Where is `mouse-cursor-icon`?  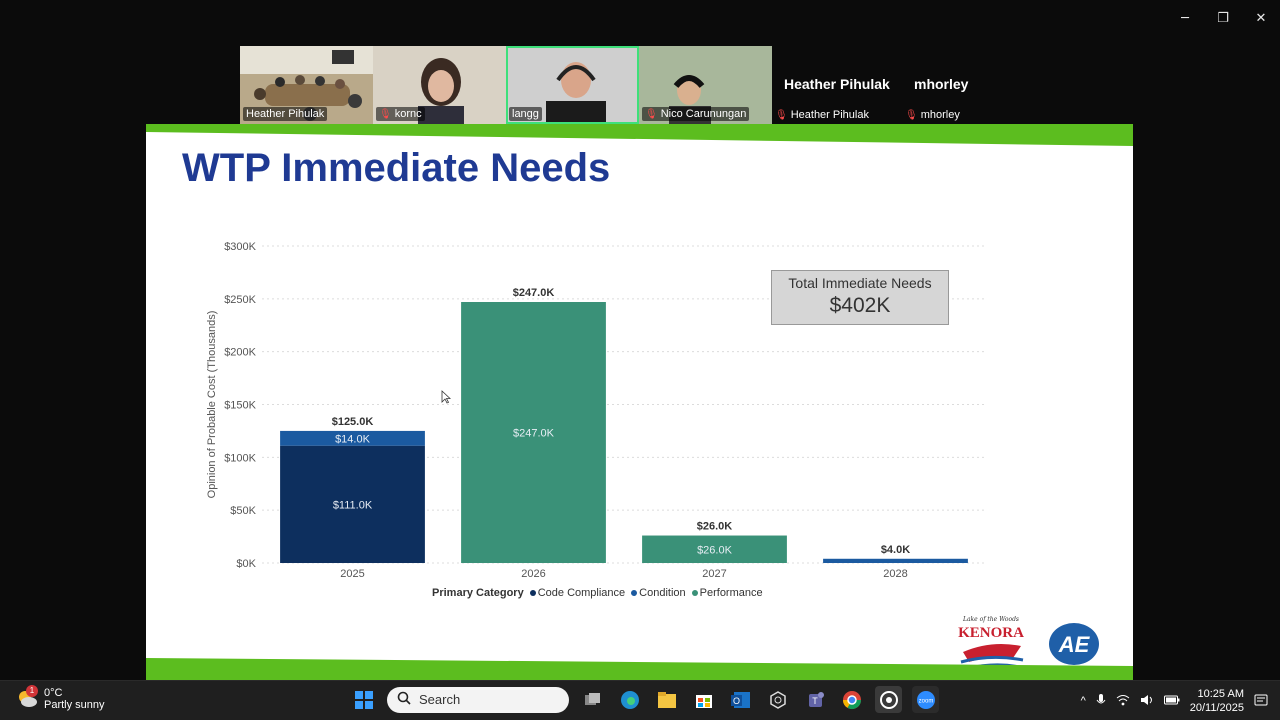
mouse-cursor-icon is located at coordinates (446, 397).